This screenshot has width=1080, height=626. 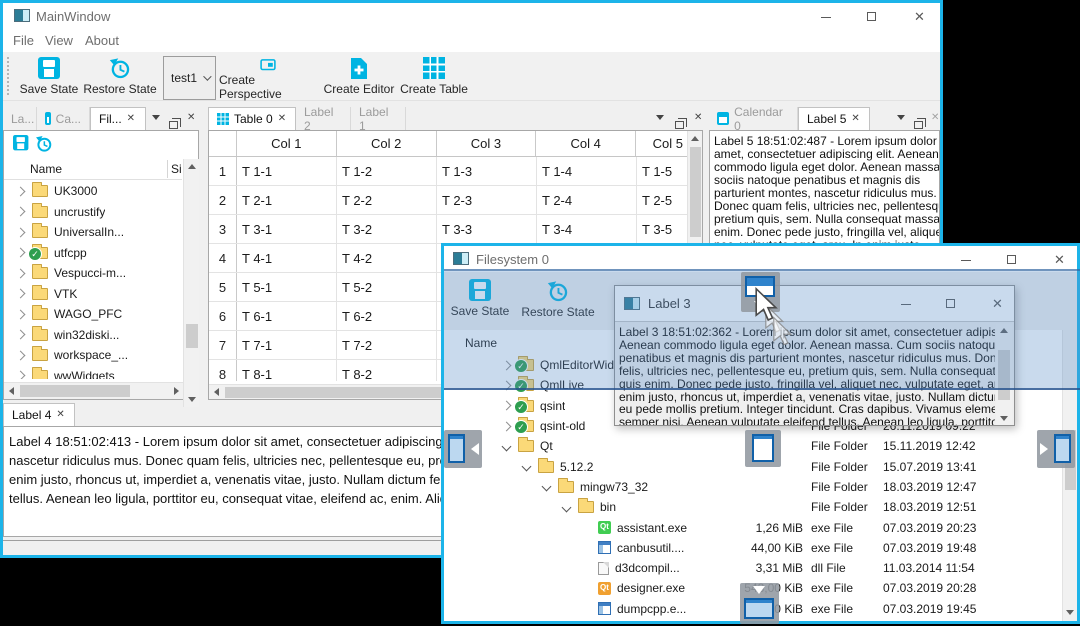 I want to click on table-cell: T 7-2, so click(x=387, y=345).